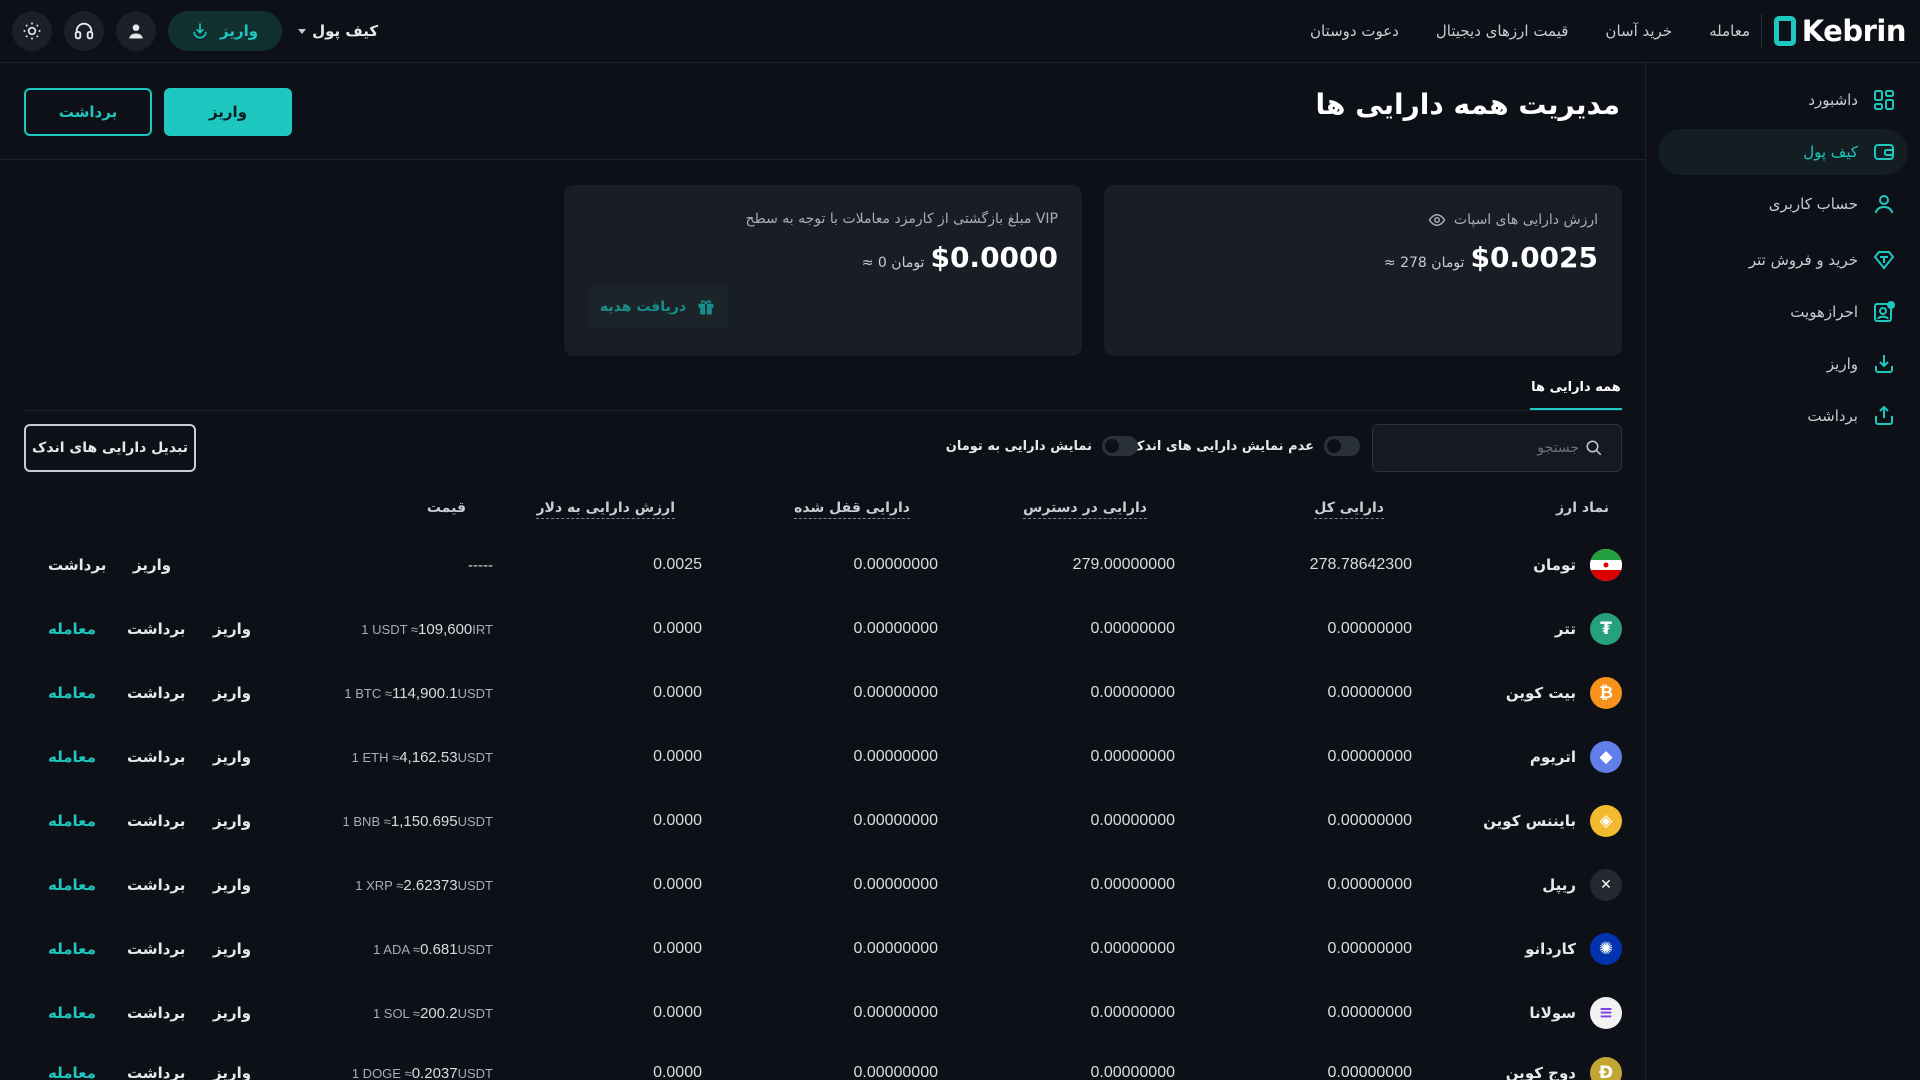  I want to click on row-coin: ◈ بایننس کوین, so click(1552, 821).